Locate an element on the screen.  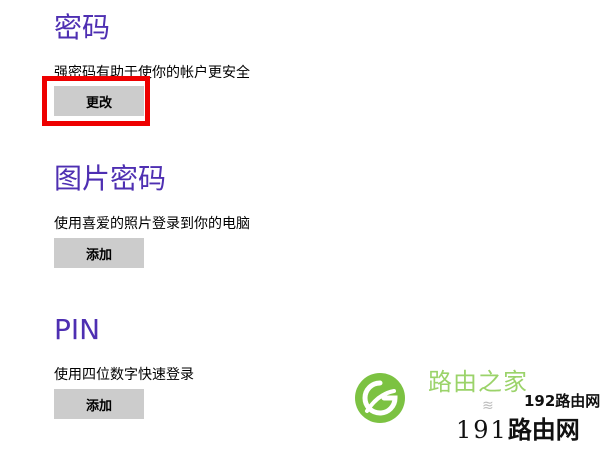
pin-heading: PIN is located at coordinates (77, 329).